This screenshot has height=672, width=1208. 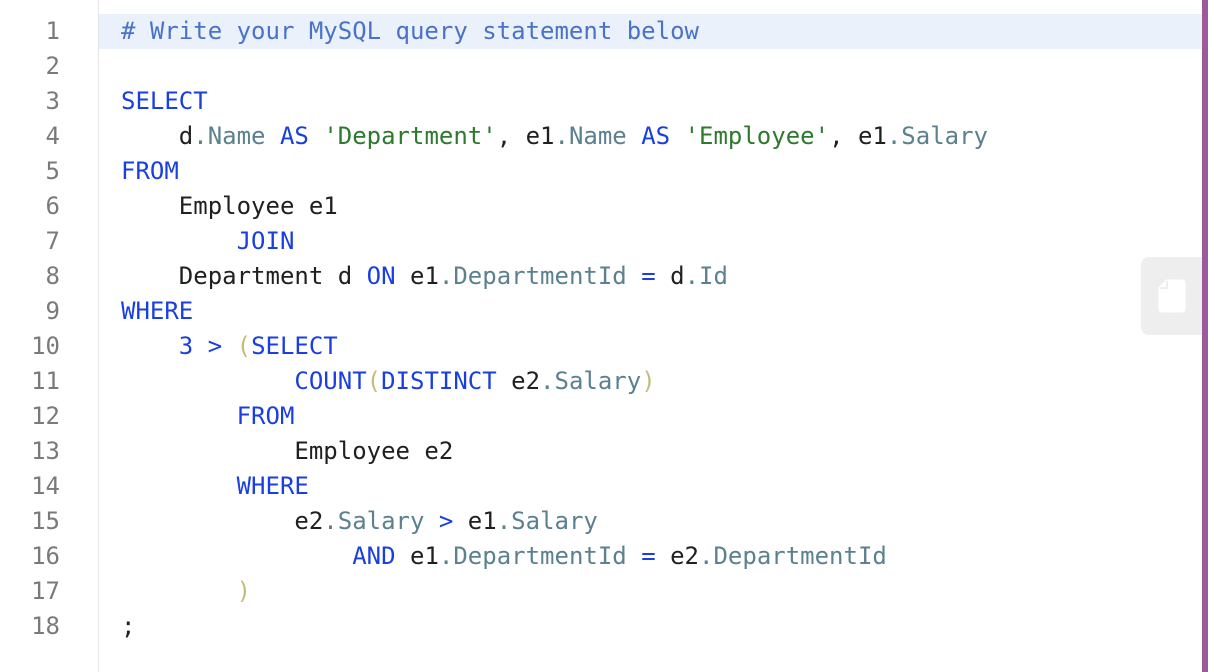 What do you see at coordinates (244, 346) in the screenshot?
I see `code-token: (` at bounding box center [244, 346].